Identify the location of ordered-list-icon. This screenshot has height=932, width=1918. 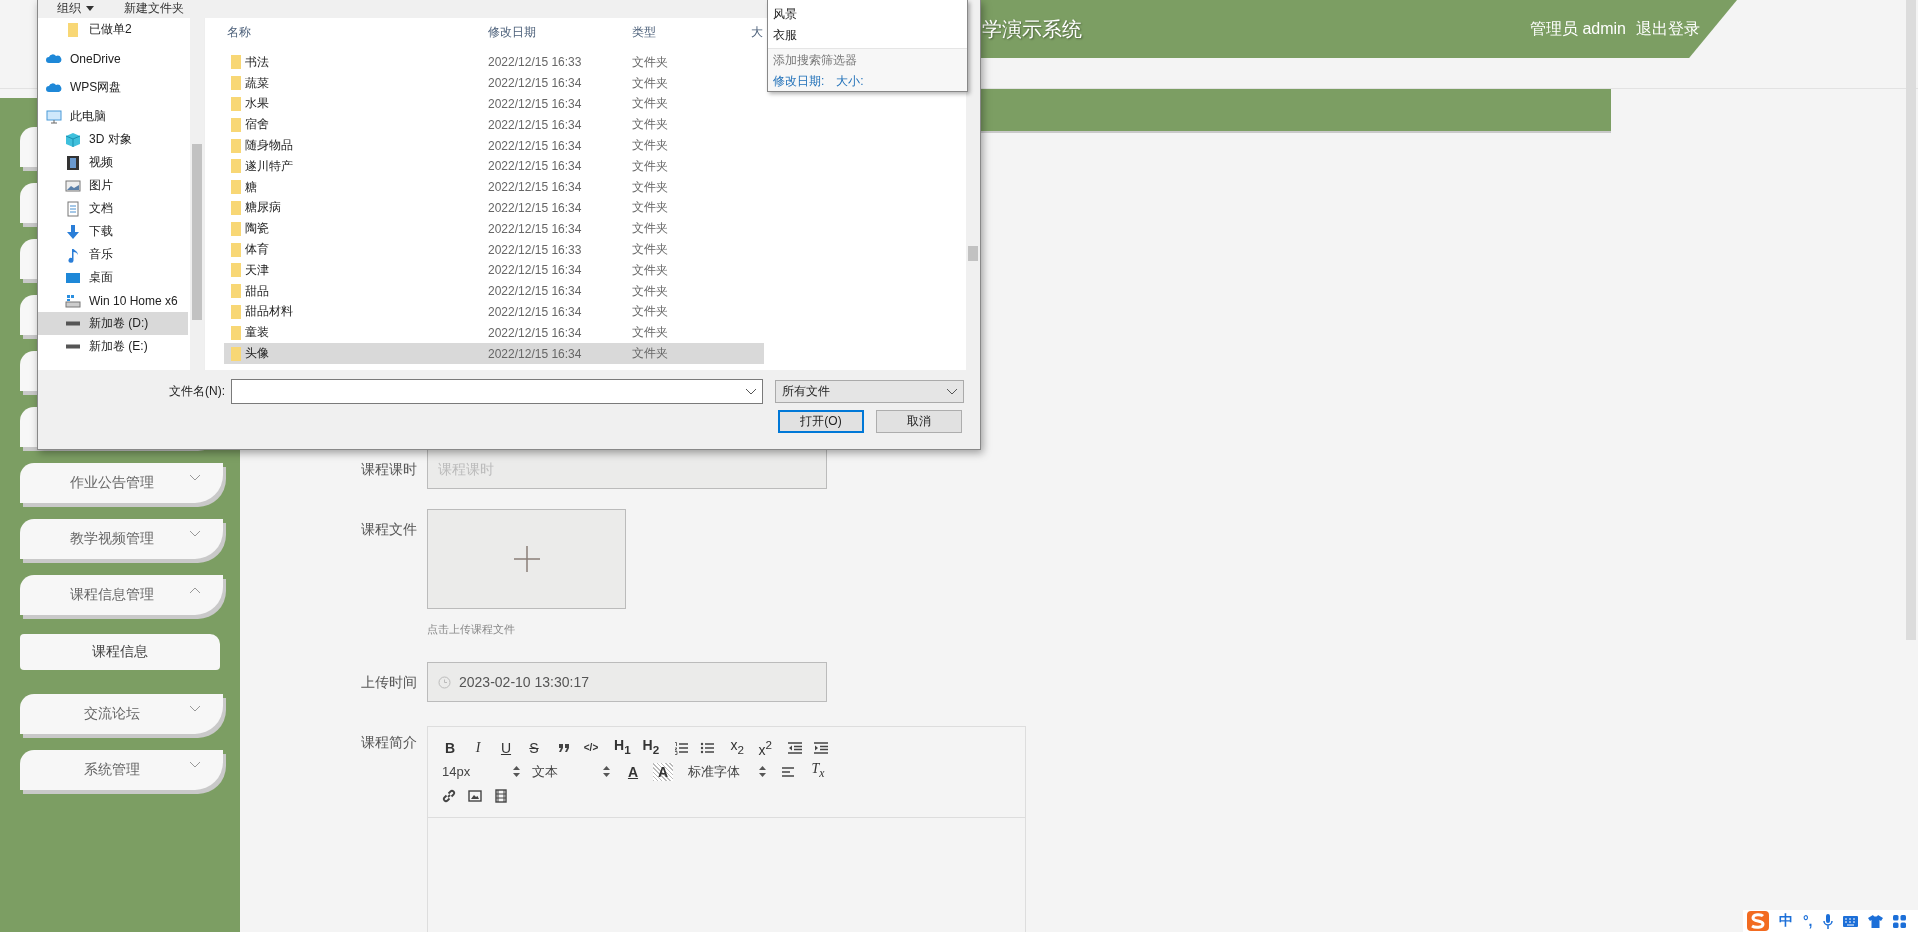
(681, 747).